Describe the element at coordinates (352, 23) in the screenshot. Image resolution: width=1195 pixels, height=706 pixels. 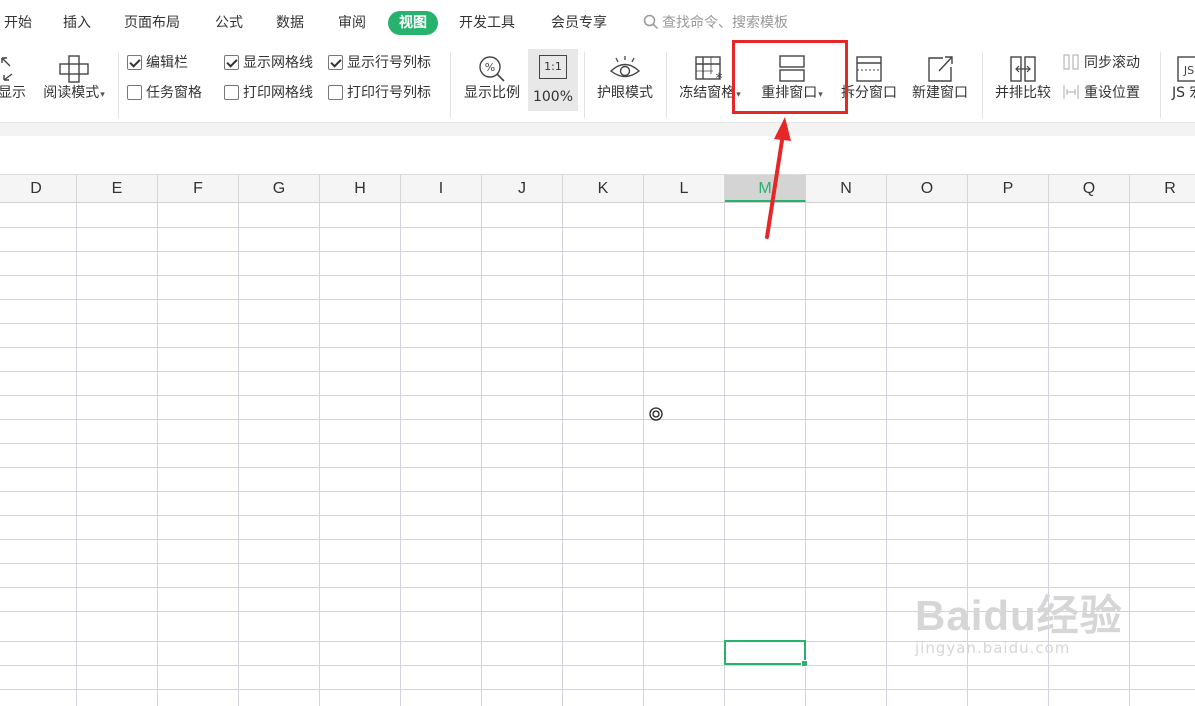
I see `tab-review: 审阅` at that location.